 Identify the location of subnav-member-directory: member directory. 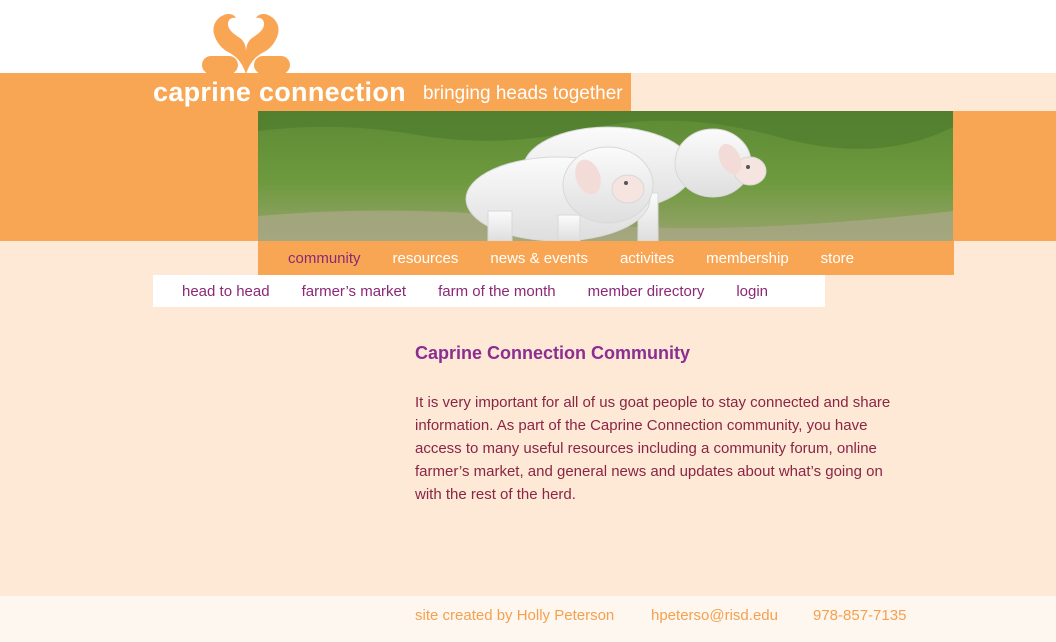
(646, 291).